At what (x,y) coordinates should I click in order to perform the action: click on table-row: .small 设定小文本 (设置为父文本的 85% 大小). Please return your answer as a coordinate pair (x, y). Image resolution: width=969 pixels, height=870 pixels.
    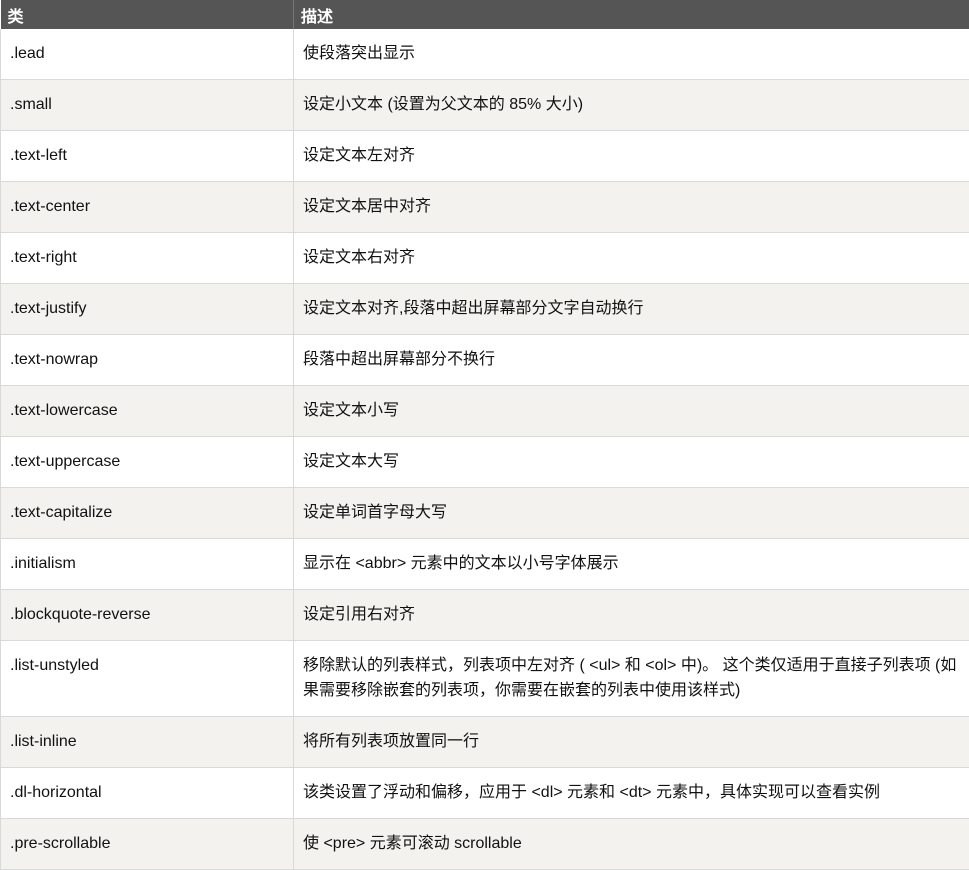
    Looking at the image, I should click on (484, 105).